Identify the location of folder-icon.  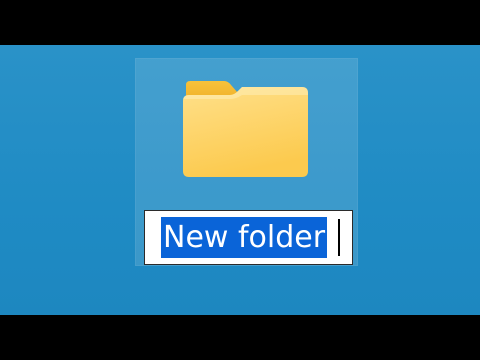
(245, 129).